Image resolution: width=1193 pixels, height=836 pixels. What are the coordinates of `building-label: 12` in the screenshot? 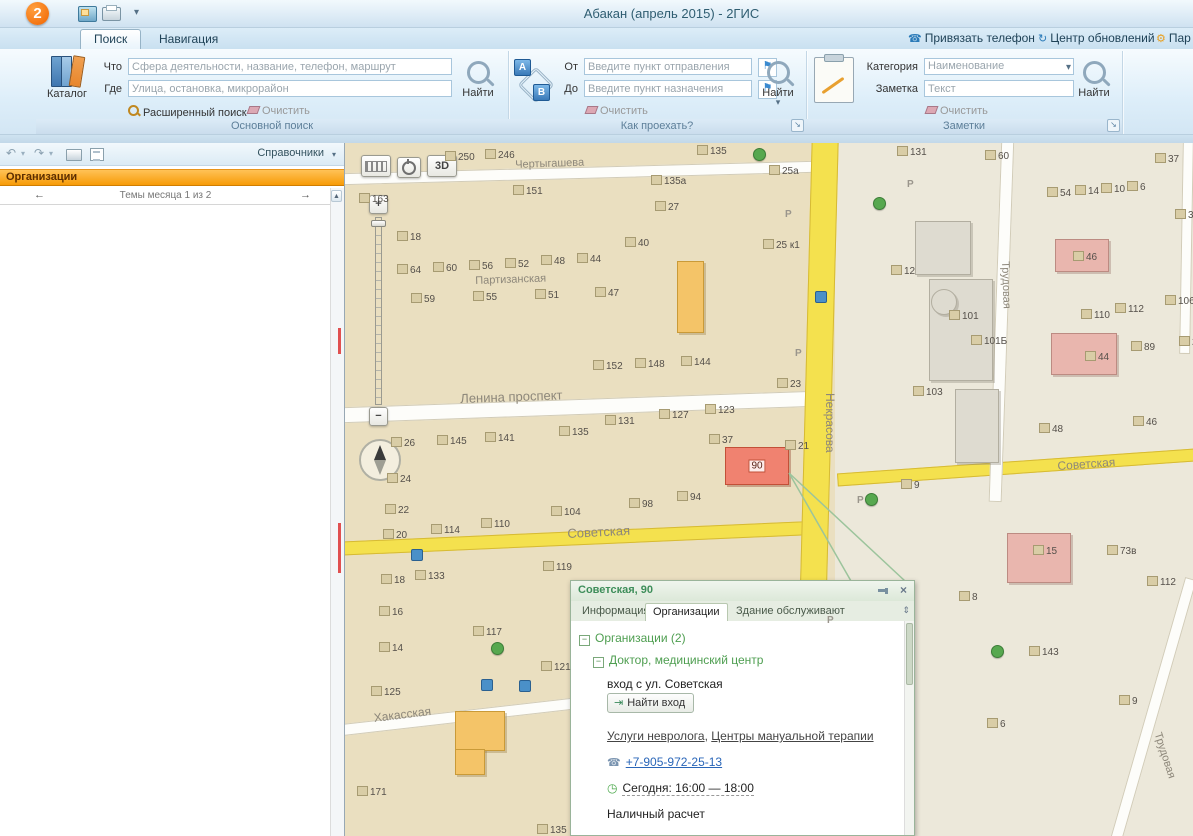 It's located at (903, 271).